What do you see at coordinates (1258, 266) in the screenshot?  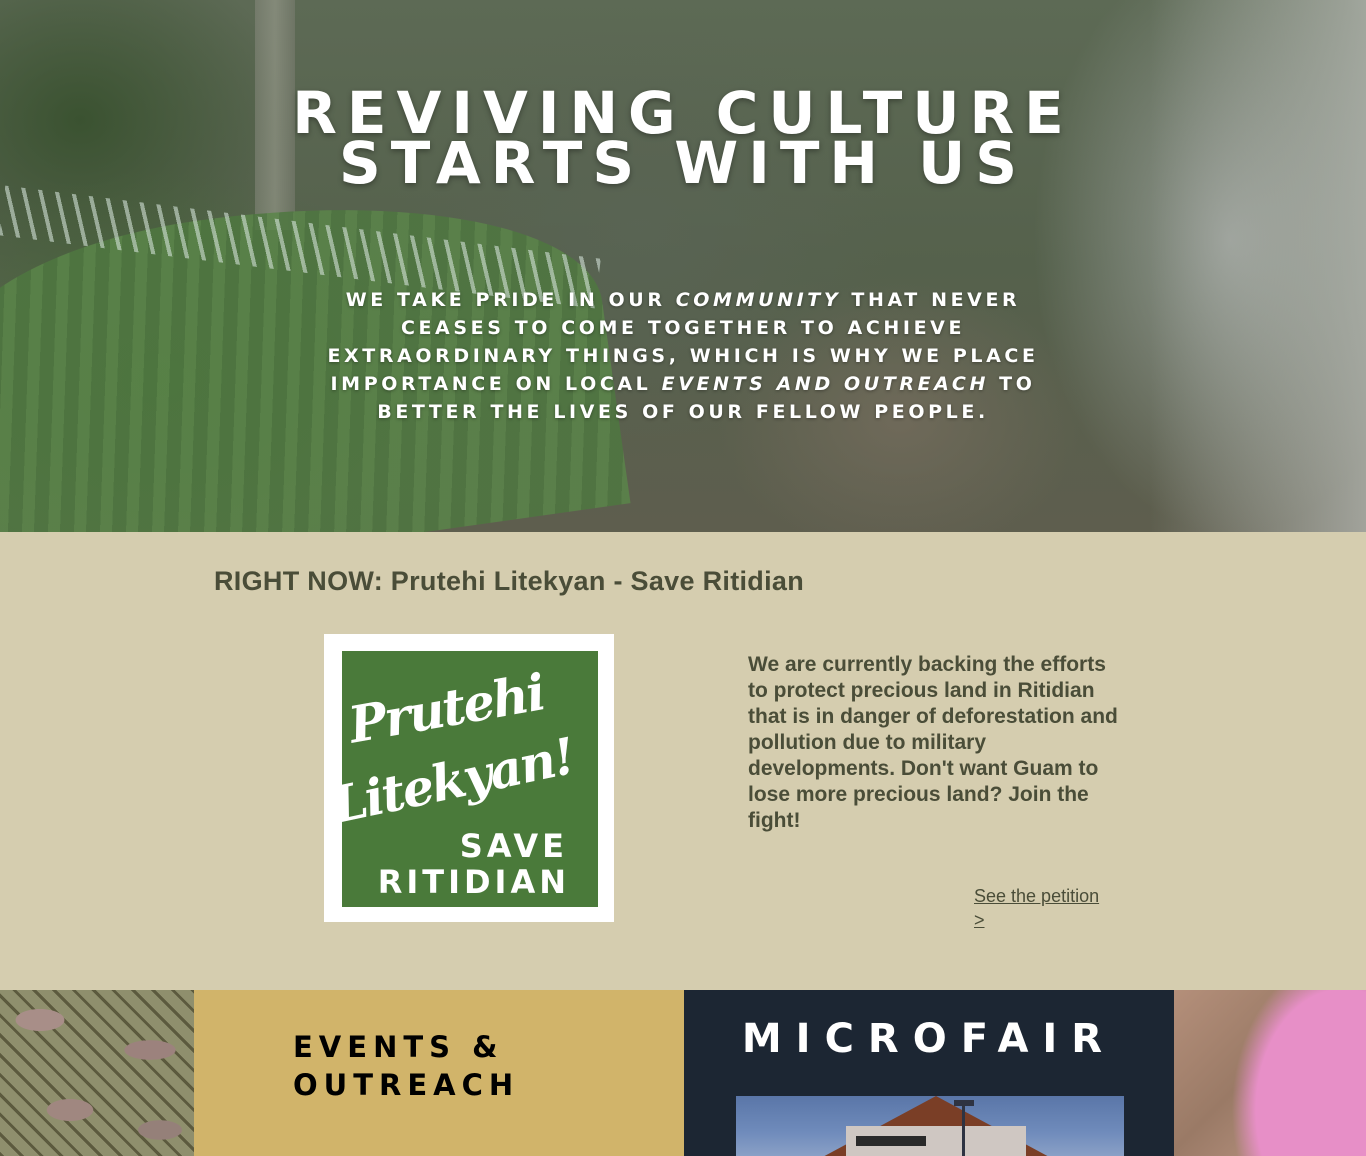 I see `hero-background-light` at bounding box center [1258, 266].